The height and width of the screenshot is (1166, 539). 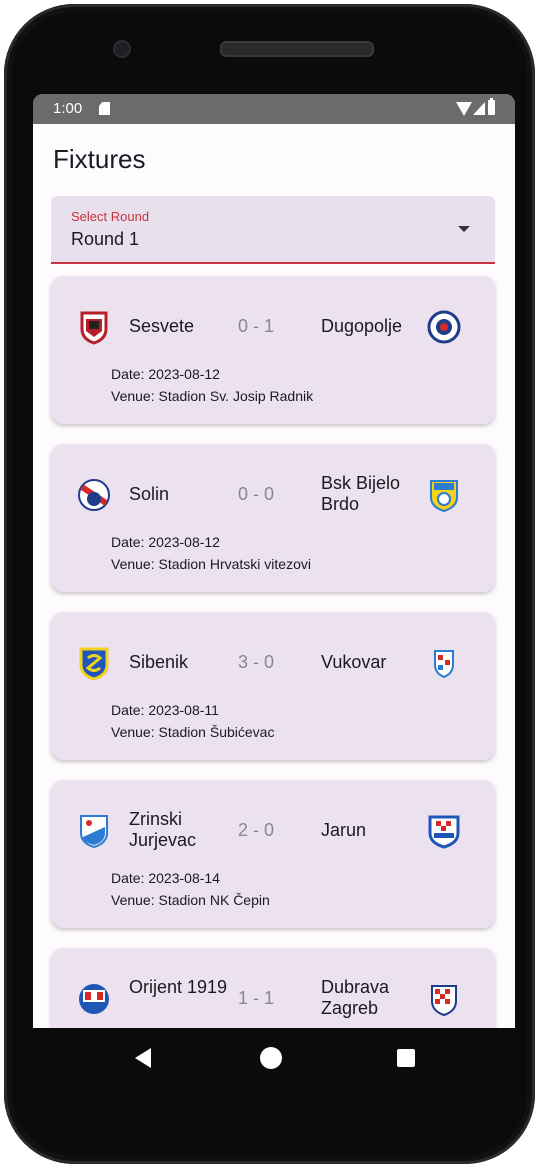 I want to click on fixture-card: Orijent 1919 1 - 1 Dubrava Zagreb, so click(x=273, y=988).